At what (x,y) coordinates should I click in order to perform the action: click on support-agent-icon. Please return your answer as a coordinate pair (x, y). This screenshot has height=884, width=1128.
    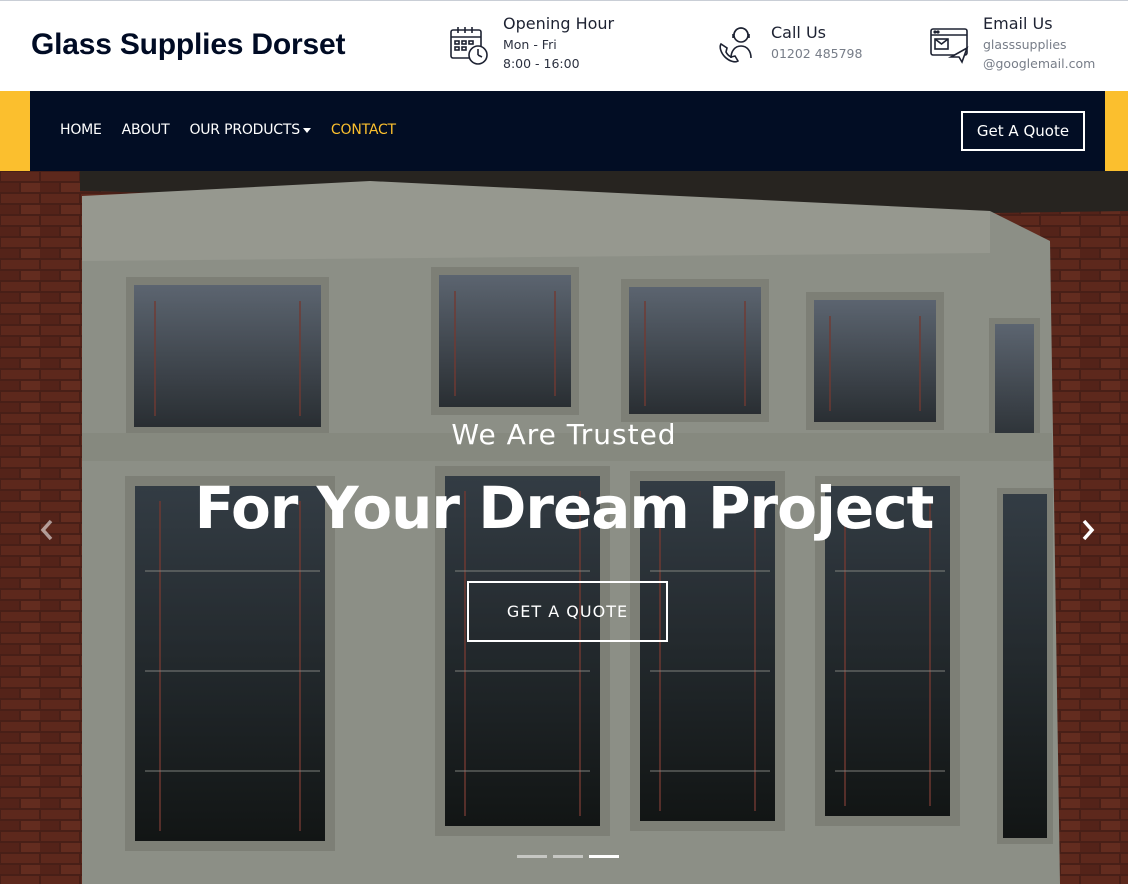
    Looking at the image, I should click on (738, 45).